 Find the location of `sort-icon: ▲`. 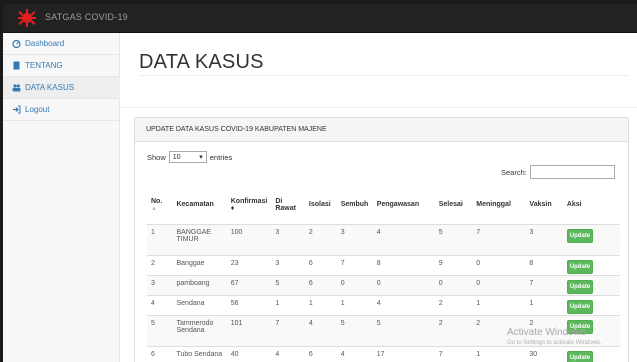

sort-icon: ▲ is located at coordinates (154, 208).